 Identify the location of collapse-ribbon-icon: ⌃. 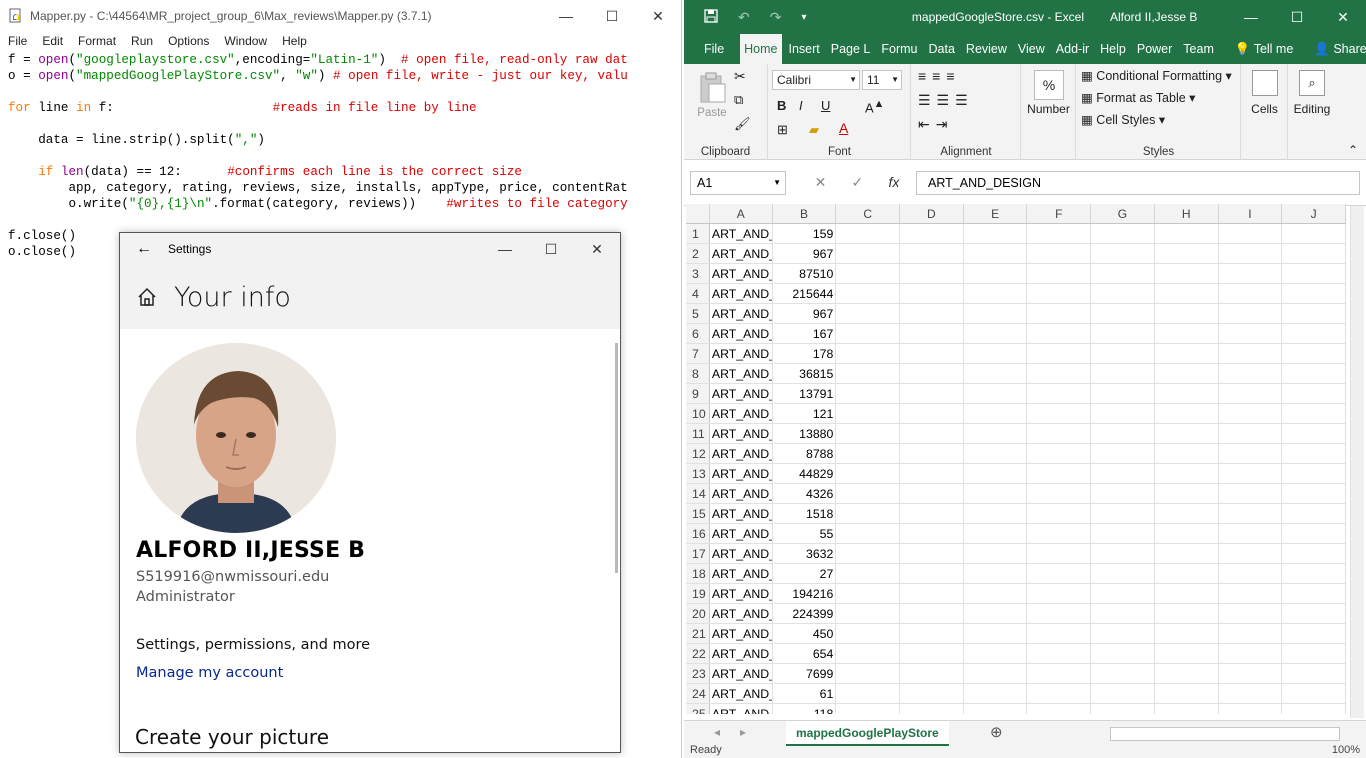
(1353, 150).